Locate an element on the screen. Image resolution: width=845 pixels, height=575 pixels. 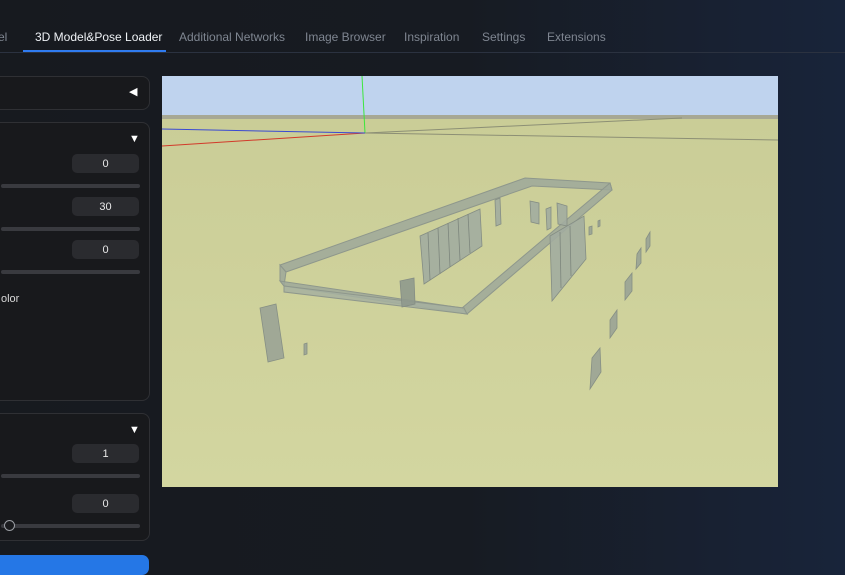
triangle-left-icon: ◀ is located at coordinates (133, 91).